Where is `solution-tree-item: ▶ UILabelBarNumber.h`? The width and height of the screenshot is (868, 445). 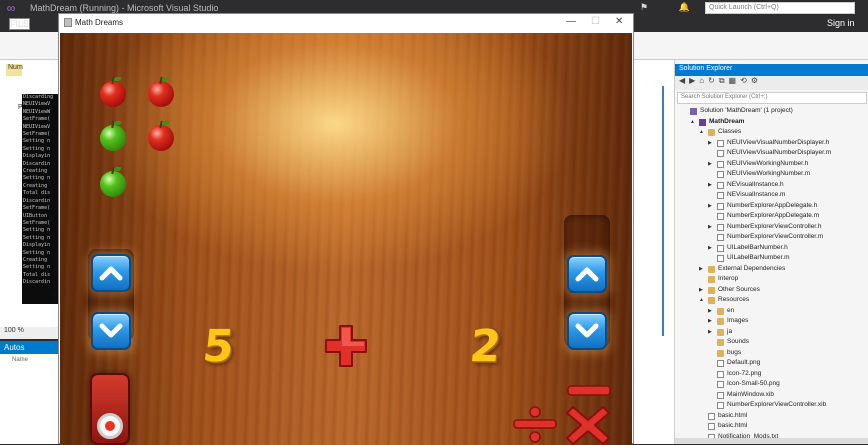 solution-tree-item: ▶ UILabelBarNumber.h is located at coordinates (771, 249).